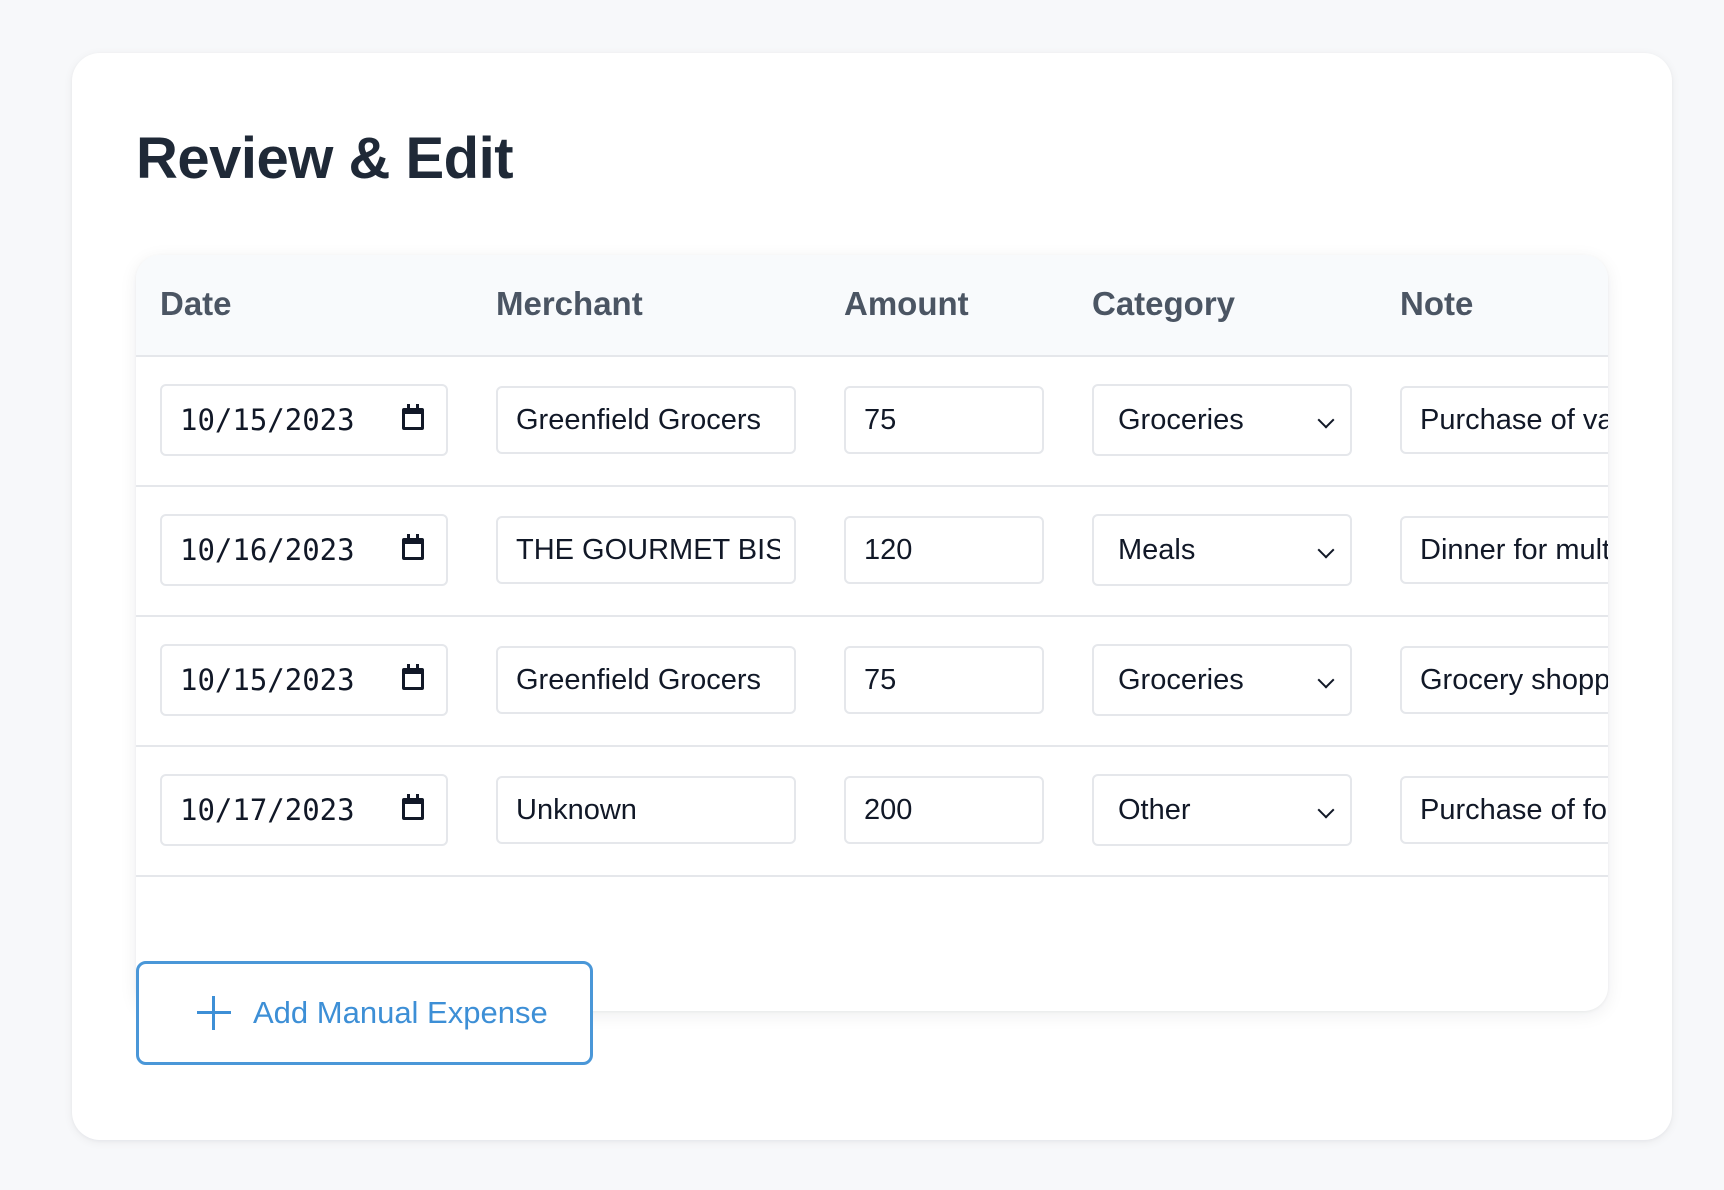 The width and height of the screenshot is (1724, 1190). What do you see at coordinates (1514, 679) in the screenshot?
I see `note-value: Grocery shoppi` at bounding box center [1514, 679].